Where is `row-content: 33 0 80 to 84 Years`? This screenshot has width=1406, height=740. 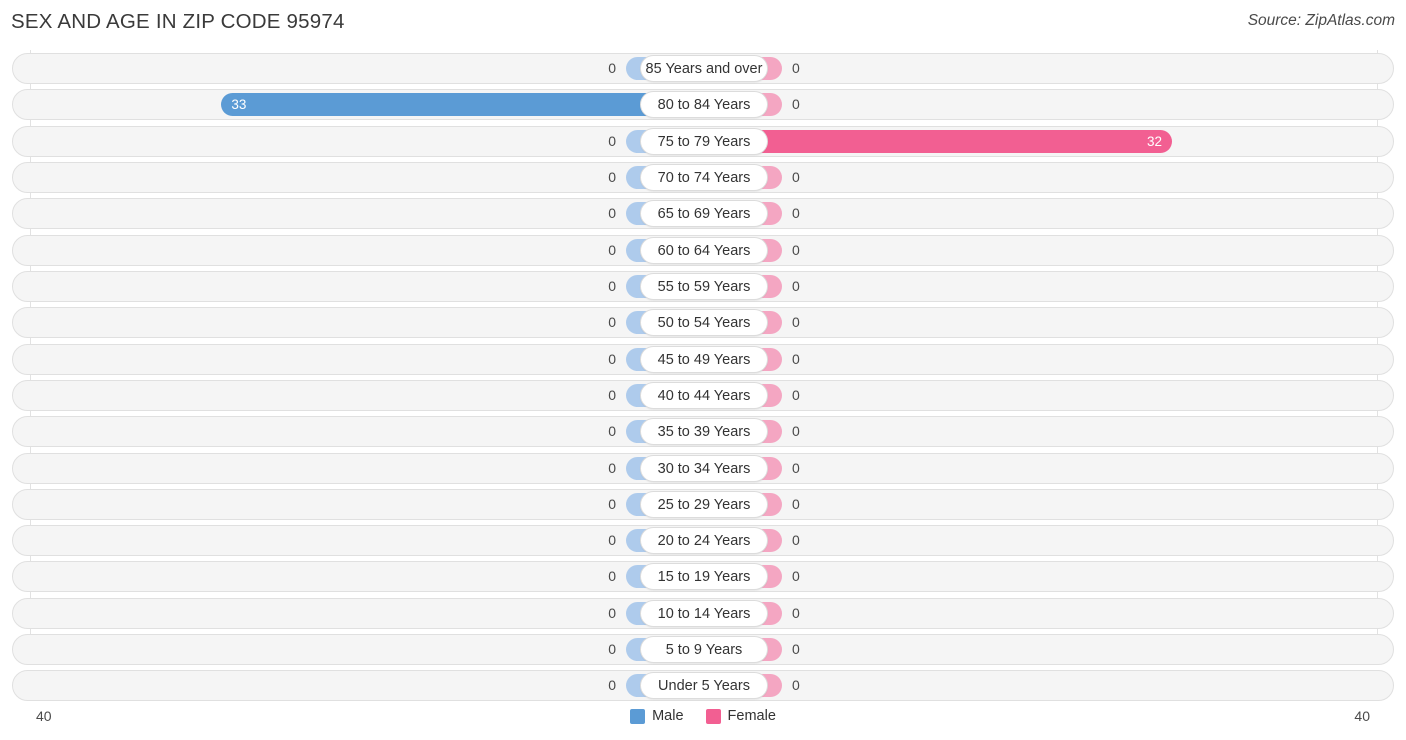
row-content: 33 0 80 to 84 Years is located at coordinates (704, 104).